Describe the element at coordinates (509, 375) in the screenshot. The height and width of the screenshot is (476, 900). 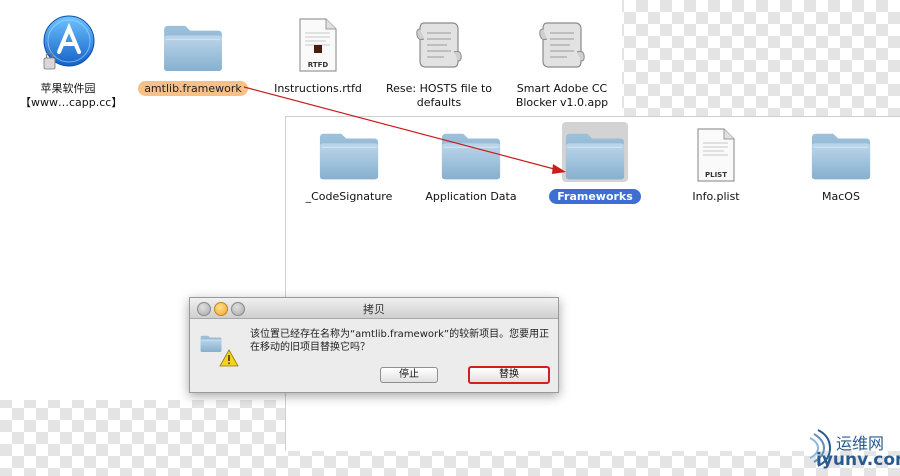
I see `replace-button: 替换` at that location.